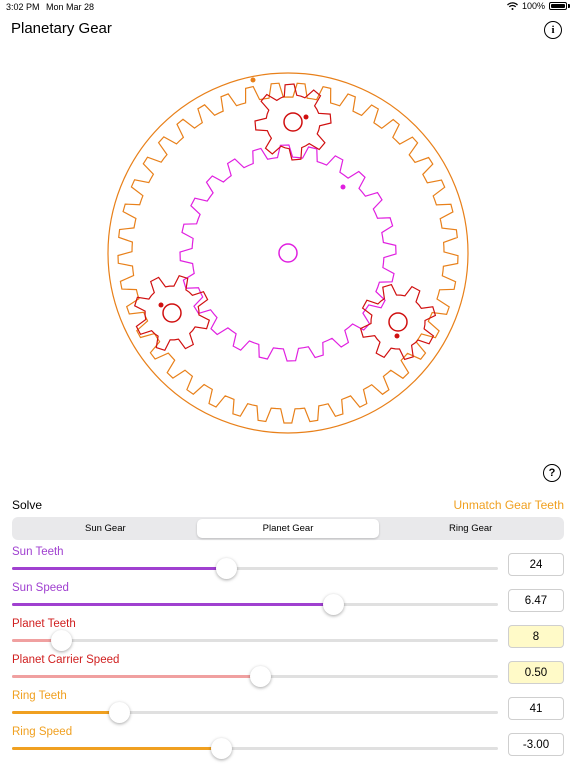  I want to click on sun-gear-hub, so click(288, 253).